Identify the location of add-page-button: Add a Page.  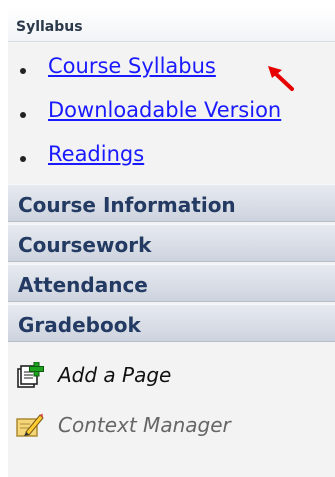
(171, 375).